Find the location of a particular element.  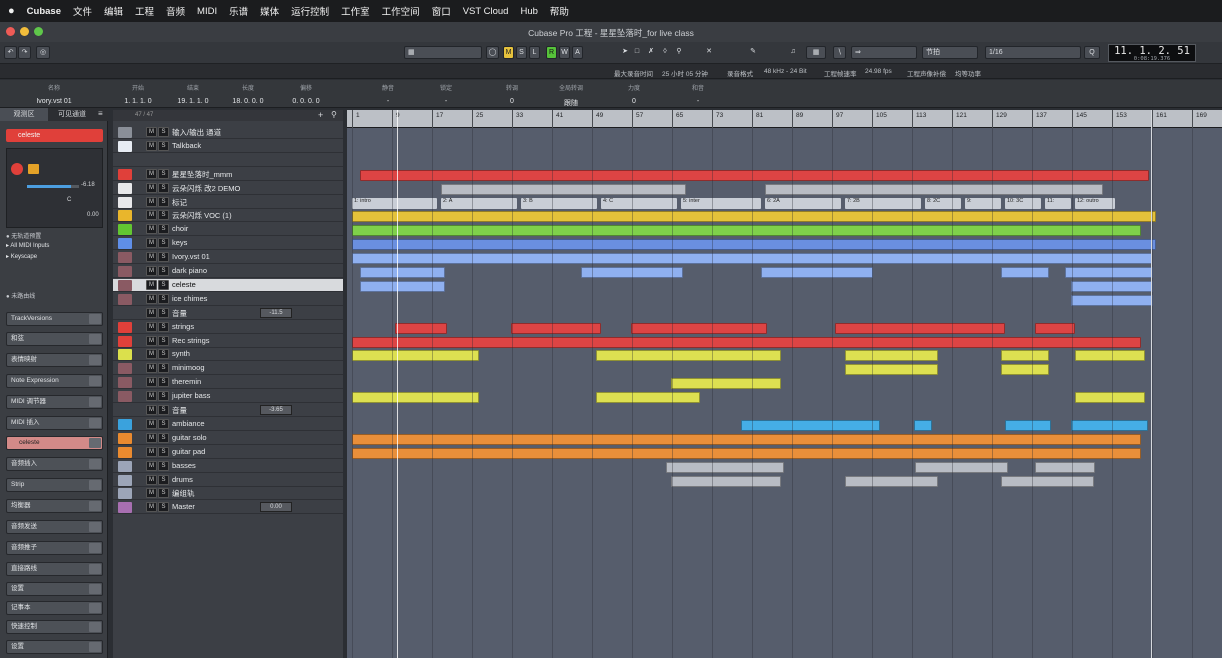

inspector-section-0: TrackVersions is located at coordinates (54, 319).